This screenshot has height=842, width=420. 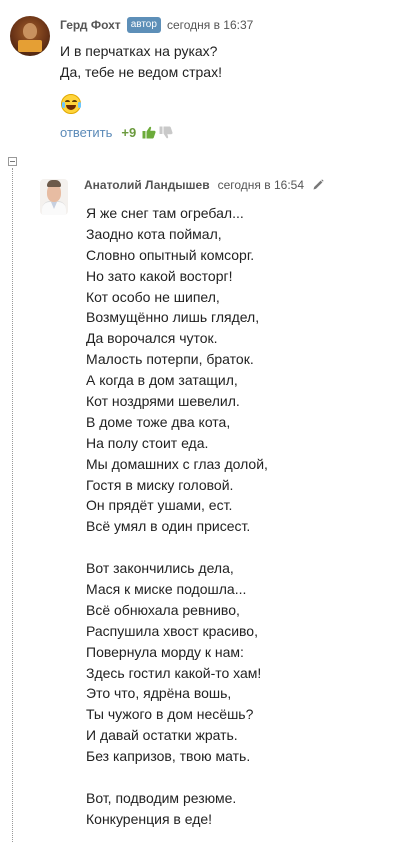 What do you see at coordinates (159, 693) in the screenshot?
I see `poem-line: Это что, ядрёна вошь,` at bounding box center [159, 693].